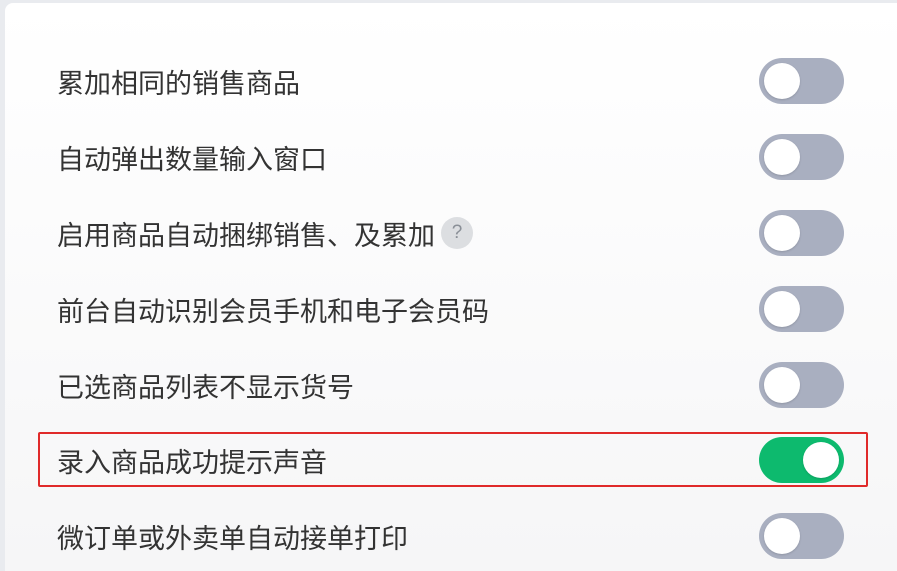  Describe the element at coordinates (205, 388) in the screenshot. I see `setting-label: 已选商品列表不显示货号` at that location.